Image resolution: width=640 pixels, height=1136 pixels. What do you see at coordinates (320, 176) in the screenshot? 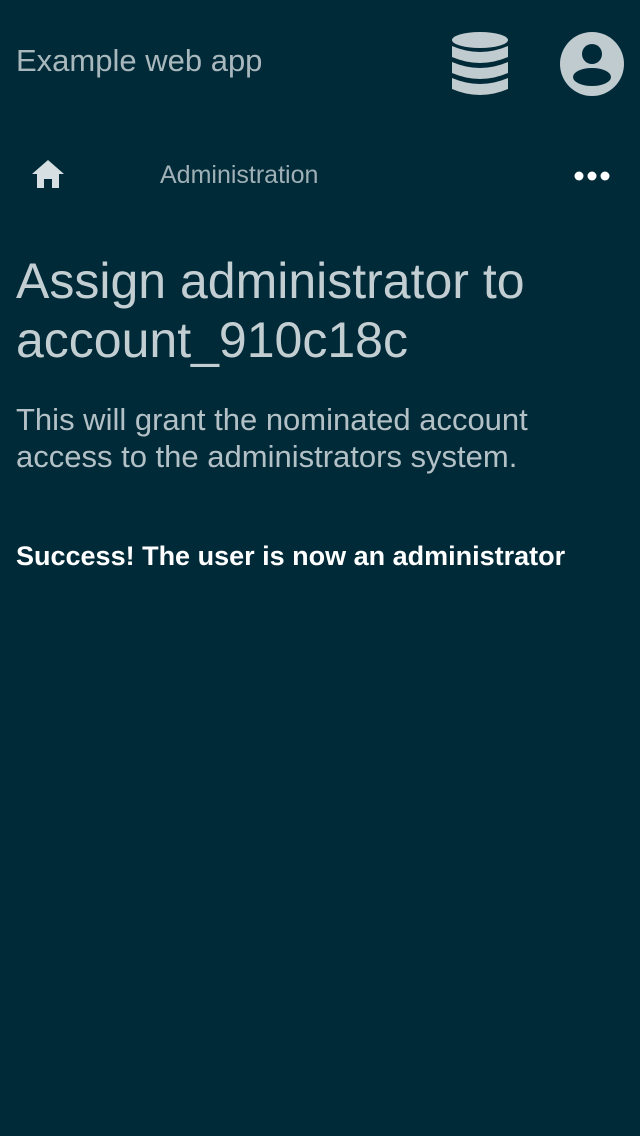
I see `nav-bar: Administration` at bounding box center [320, 176].